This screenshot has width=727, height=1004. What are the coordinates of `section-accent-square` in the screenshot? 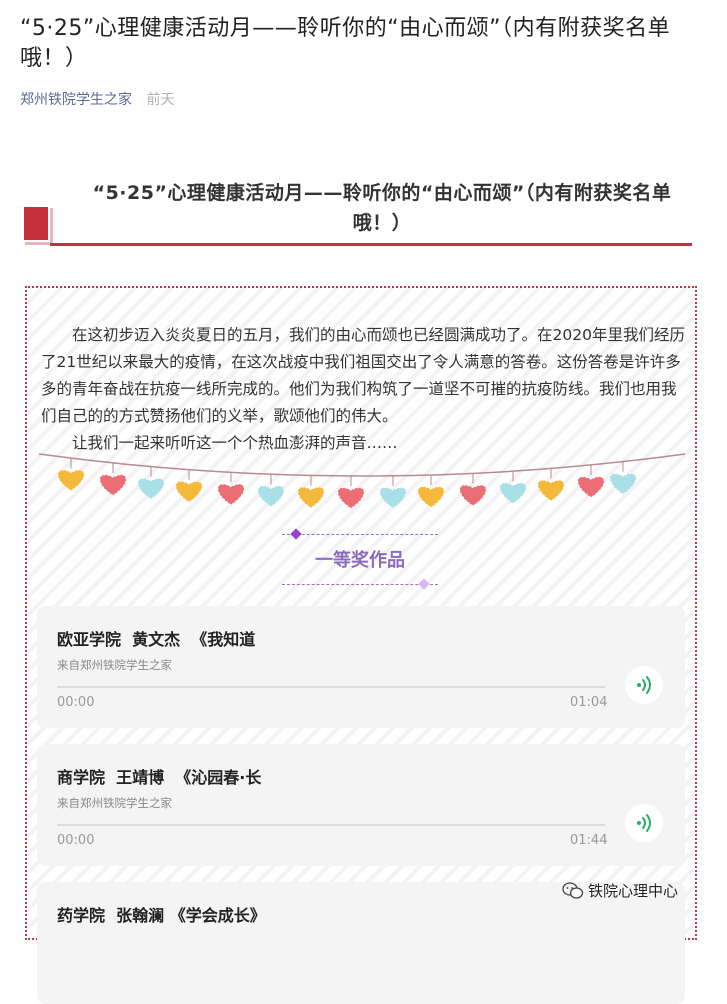 It's located at (36, 223).